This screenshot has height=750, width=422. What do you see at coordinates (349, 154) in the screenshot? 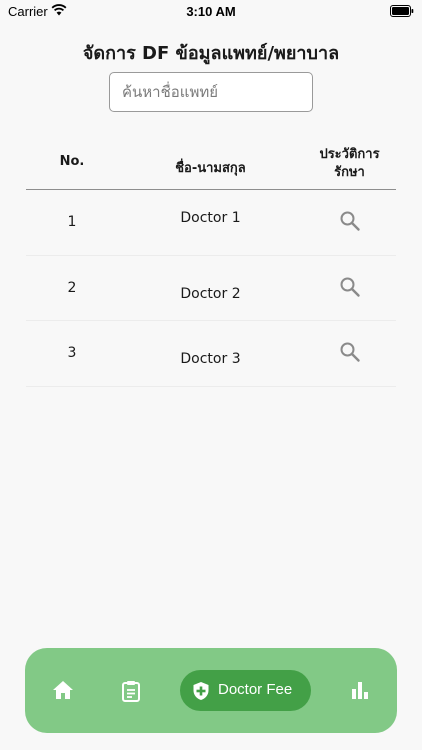
I see `header-history-line1: ประวัติการ` at bounding box center [349, 154].